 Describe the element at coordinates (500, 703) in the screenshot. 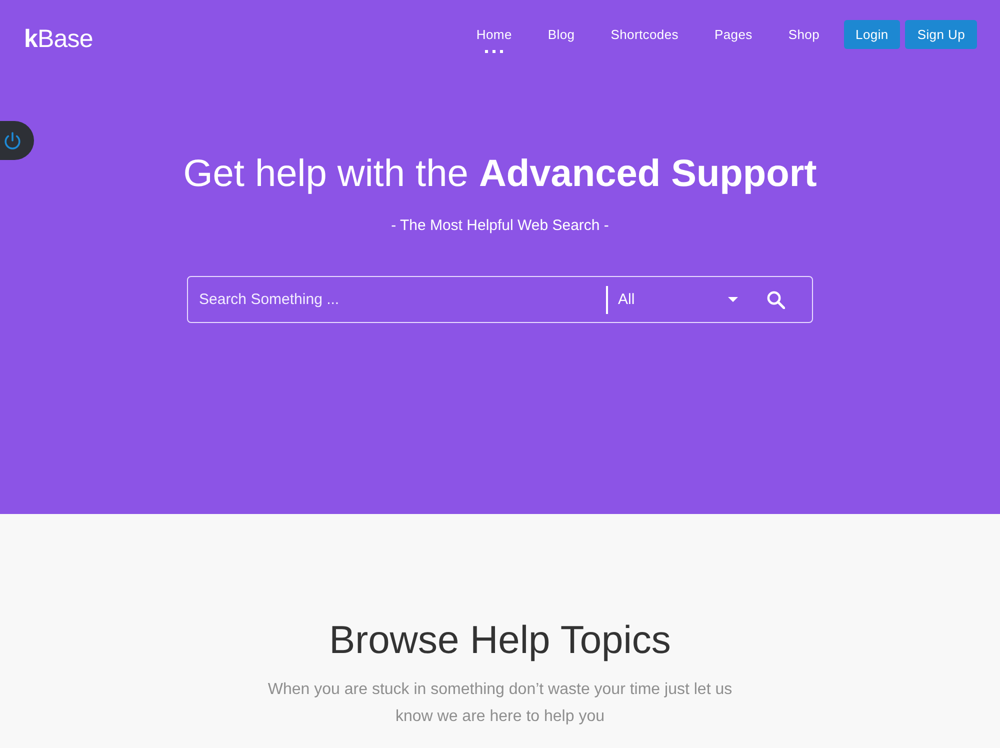

I see `section-description: When you are stuck in something don’t waste your time just let us know we are here to help you` at that location.